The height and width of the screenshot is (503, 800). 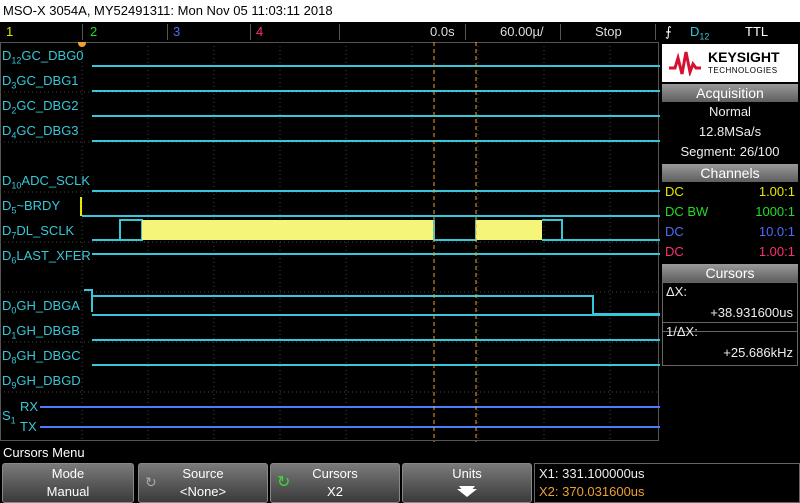 I want to click on run-state: Stop, so click(x=608, y=32).